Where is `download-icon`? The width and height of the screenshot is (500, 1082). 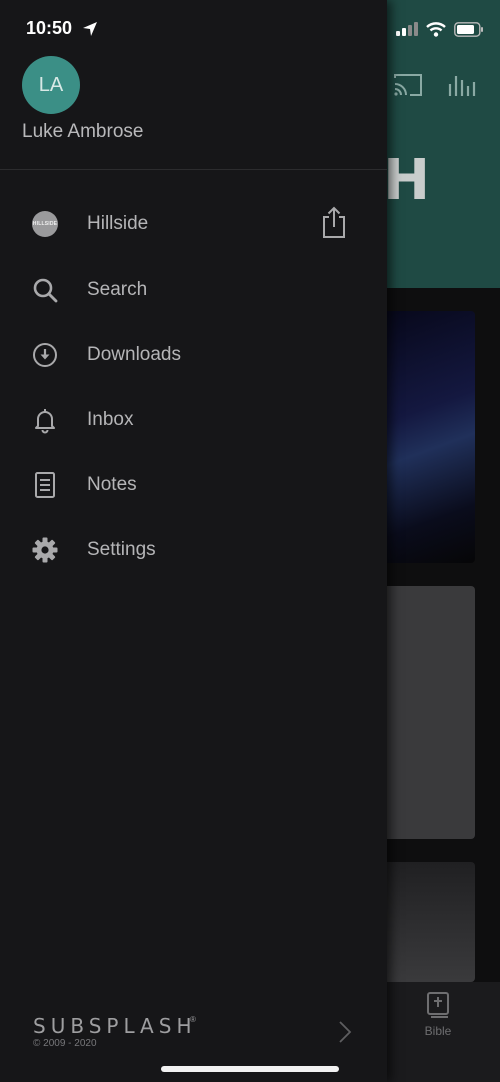 download-icon is located at coordinates (45, 355).